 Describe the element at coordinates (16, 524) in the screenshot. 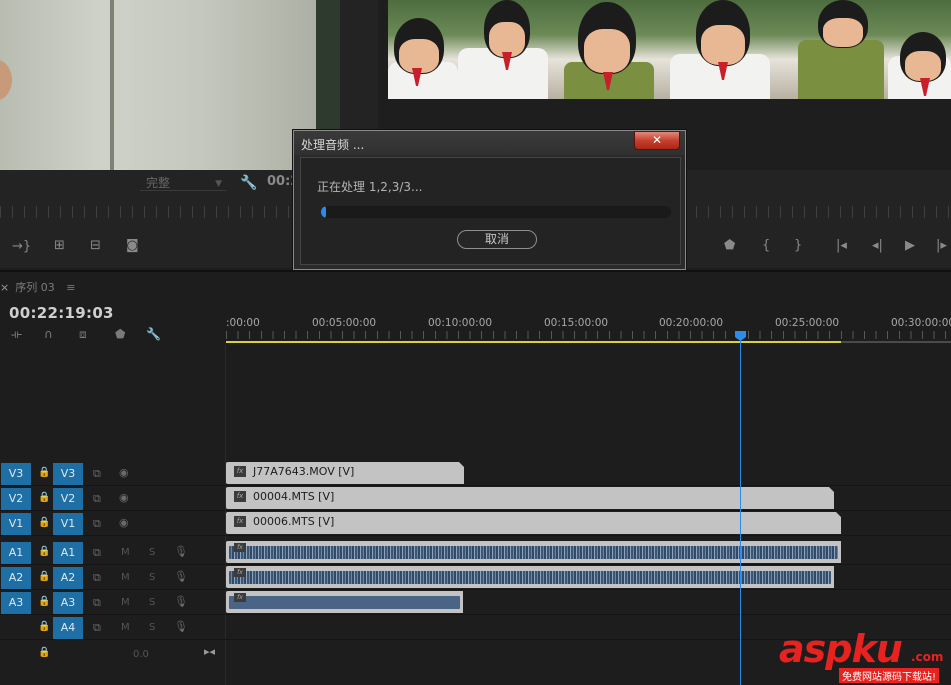

I see `source-patch-v1: V1` at that location.